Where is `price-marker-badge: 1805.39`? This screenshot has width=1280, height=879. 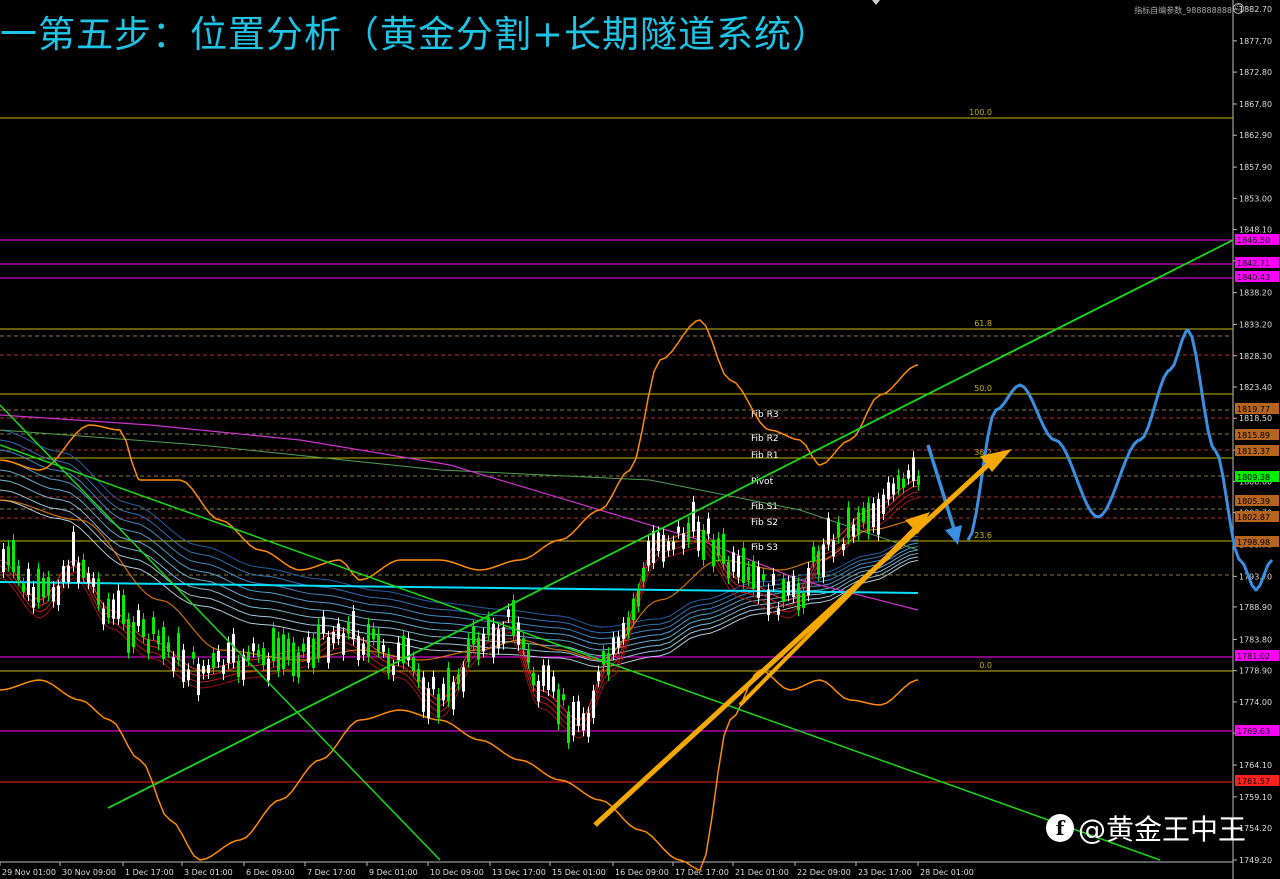 price-marker-badge: 1805.39 is located at coordinates (1257, 500).